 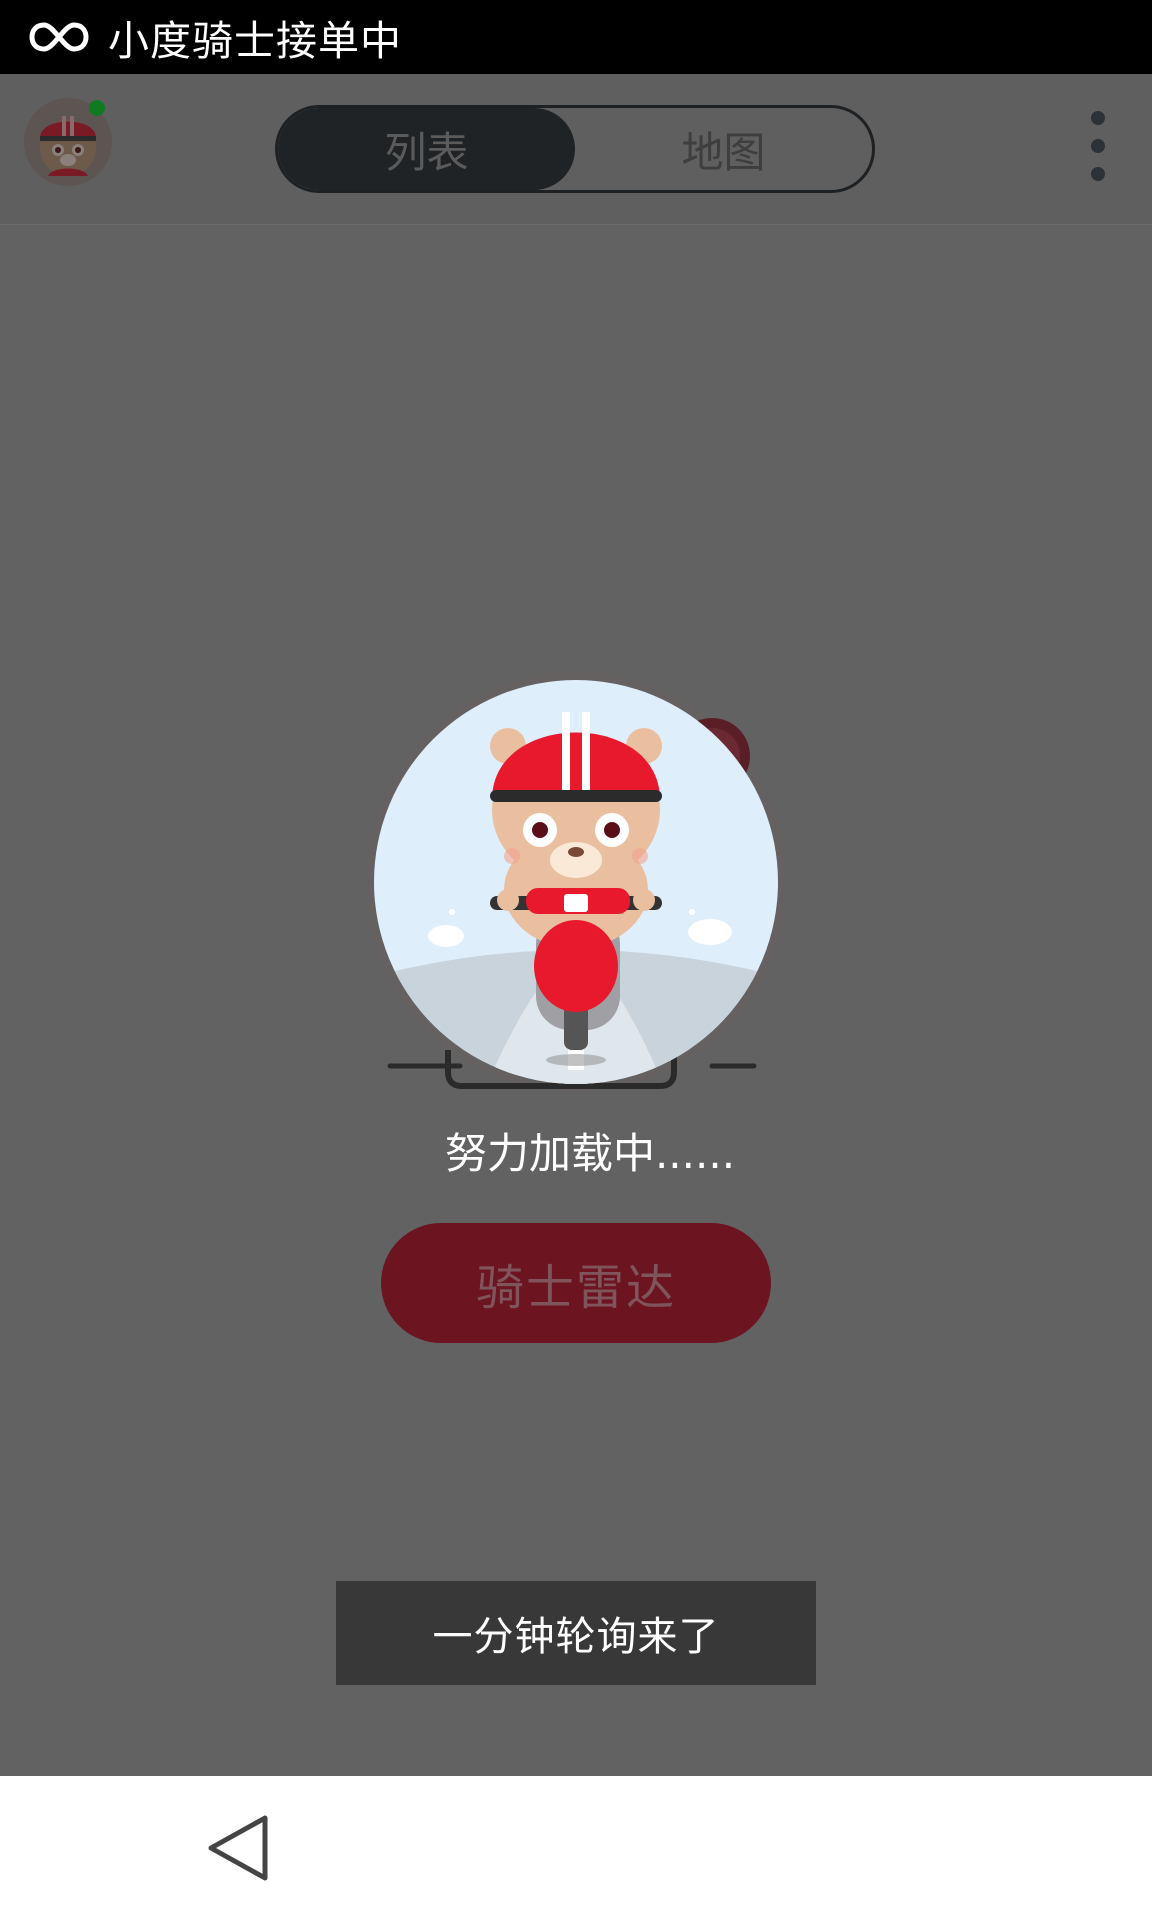 What do you see at coordinates (576, 1848) in the screenshot?
I see `navigation-bar` at bounding box center [576, 1848].